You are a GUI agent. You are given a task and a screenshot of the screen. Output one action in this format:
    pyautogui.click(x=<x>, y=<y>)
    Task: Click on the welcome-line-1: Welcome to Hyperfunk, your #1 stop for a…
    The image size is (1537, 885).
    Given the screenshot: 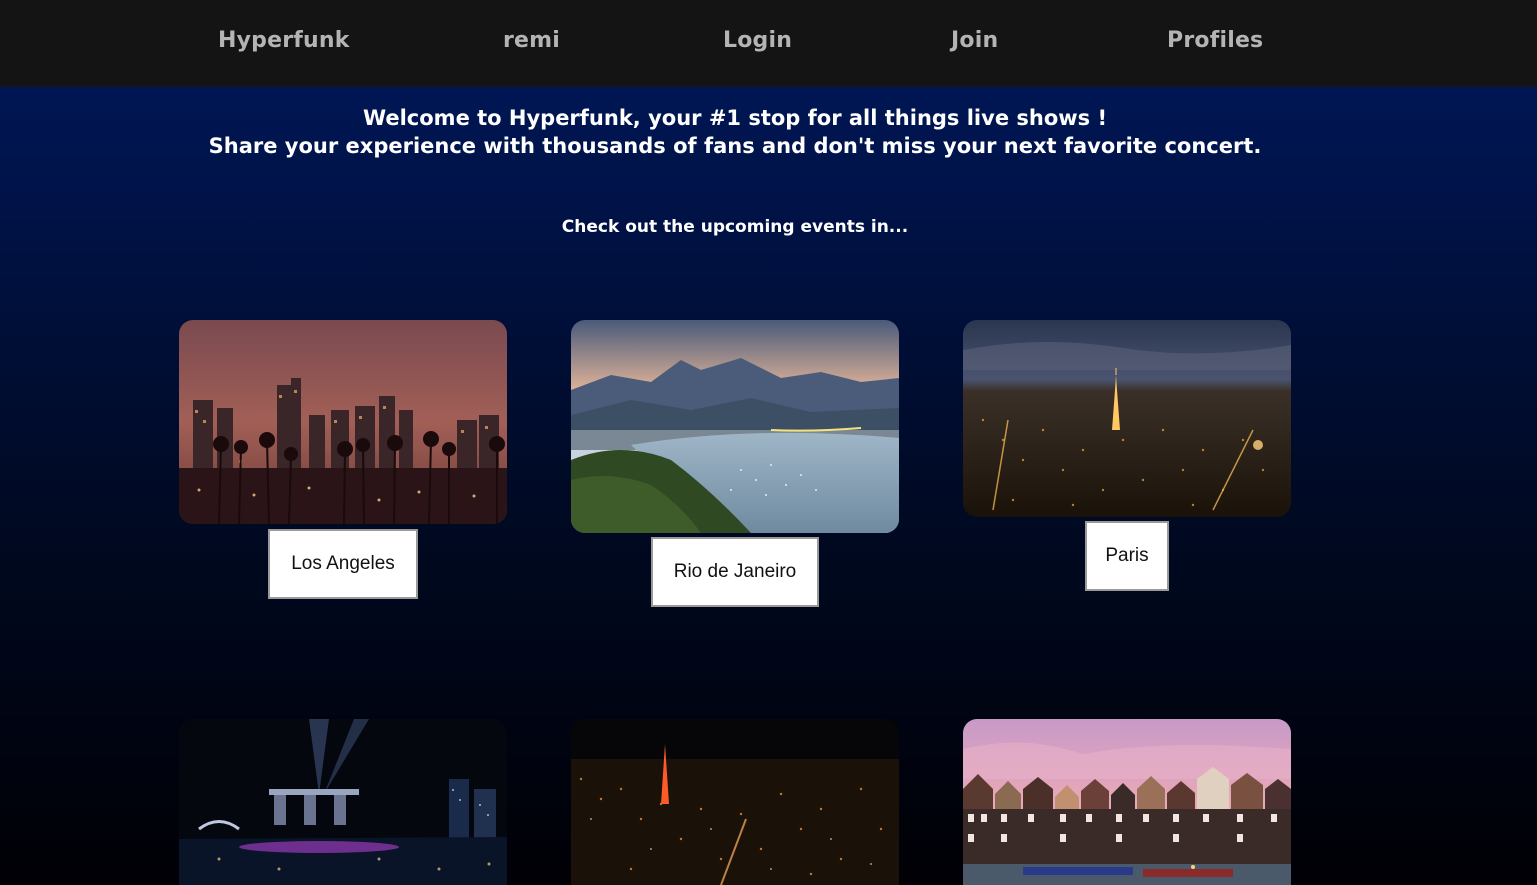 What is the action you would take?
    pyautogui.click(x=735, y=118)
    